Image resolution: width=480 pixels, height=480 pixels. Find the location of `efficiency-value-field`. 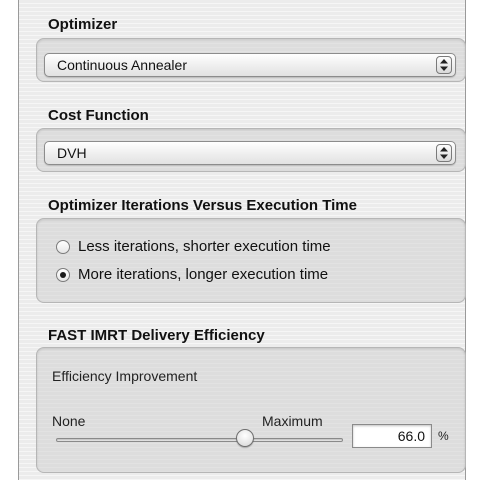

efficiency-value-field is located at coordinates (392, 436).